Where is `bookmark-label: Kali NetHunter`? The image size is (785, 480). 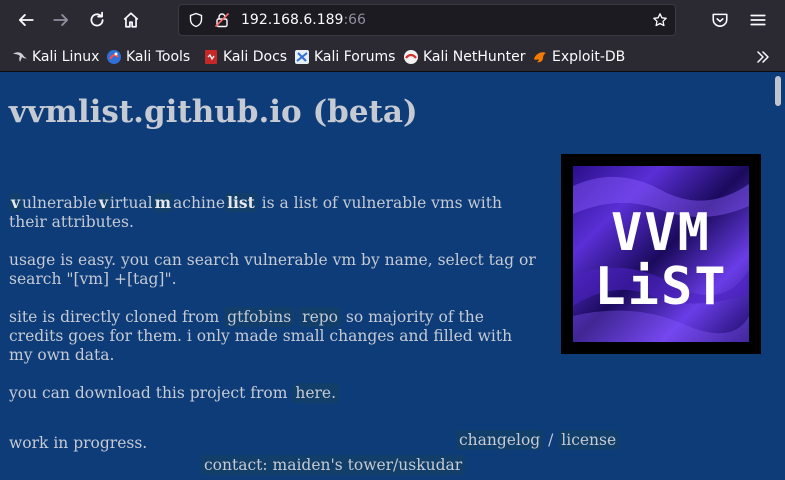
bookmark-label: Kali NetHunter is located at coordinates (474, 57).